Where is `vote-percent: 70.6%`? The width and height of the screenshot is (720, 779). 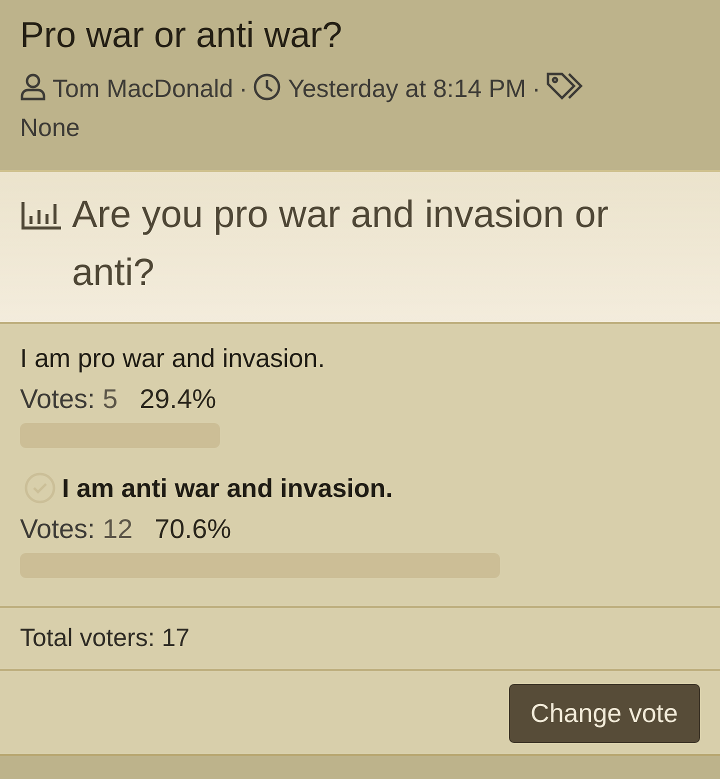
vote-percent: 70.6% is located at coordinates (193, 529).